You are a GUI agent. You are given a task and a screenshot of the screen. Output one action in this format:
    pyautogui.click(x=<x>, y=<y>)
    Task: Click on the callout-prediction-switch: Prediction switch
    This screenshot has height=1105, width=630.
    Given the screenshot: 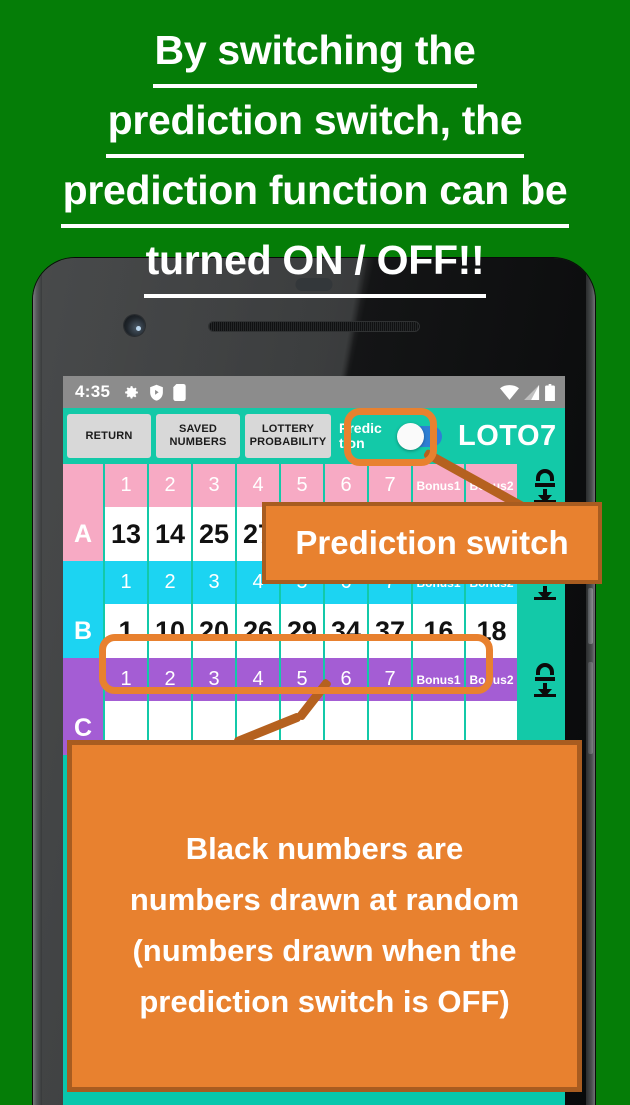 What is the action you would take?
    pyautogui.click(x=432, y=543)
    